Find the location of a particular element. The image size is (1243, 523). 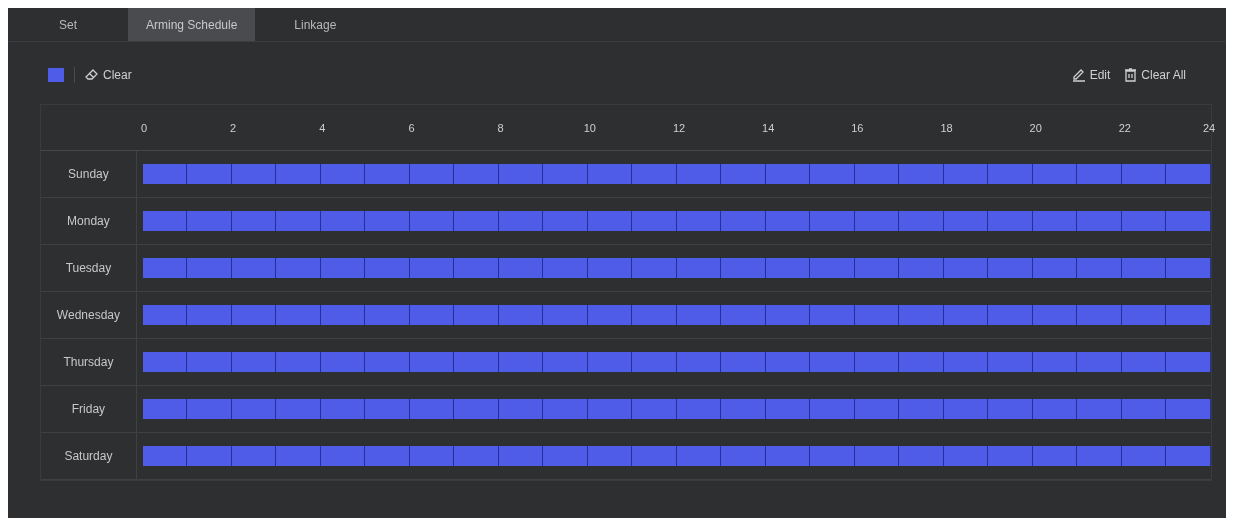

tab: Arming Schedule is located at coordinates (192, 24).